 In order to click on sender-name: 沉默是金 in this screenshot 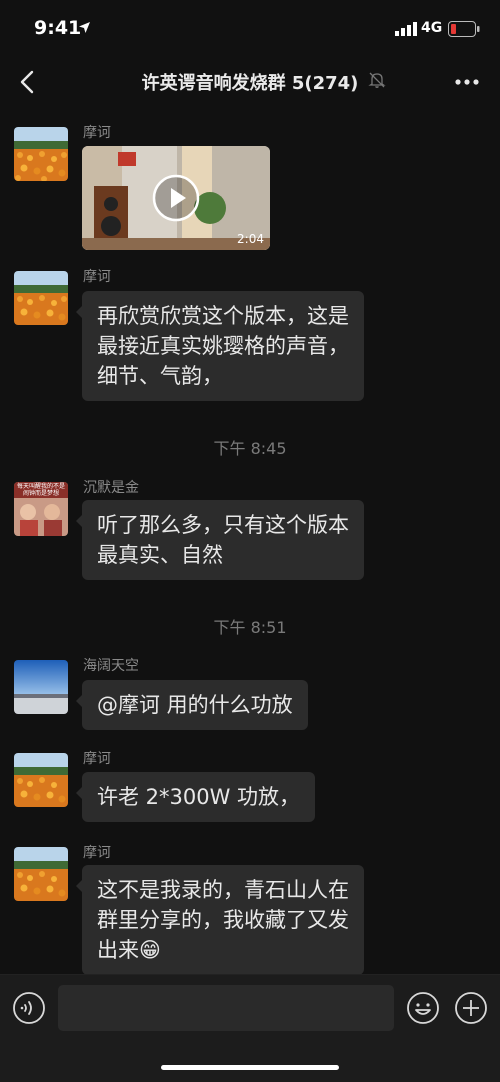, I will do `click(111, 488)`.